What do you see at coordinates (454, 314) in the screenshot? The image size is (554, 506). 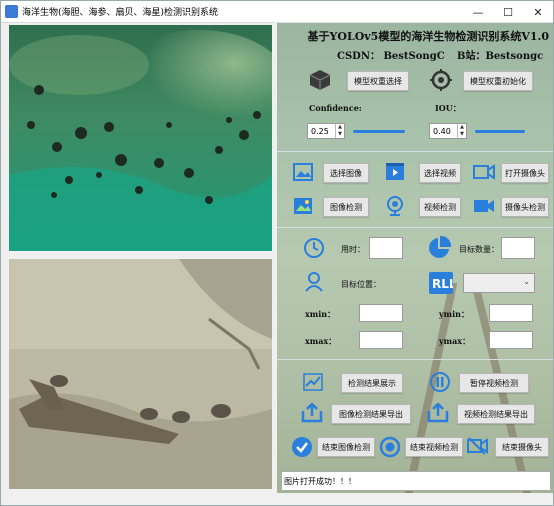 I see `ymin-label: ymin：` at bounding box center [454, 314].